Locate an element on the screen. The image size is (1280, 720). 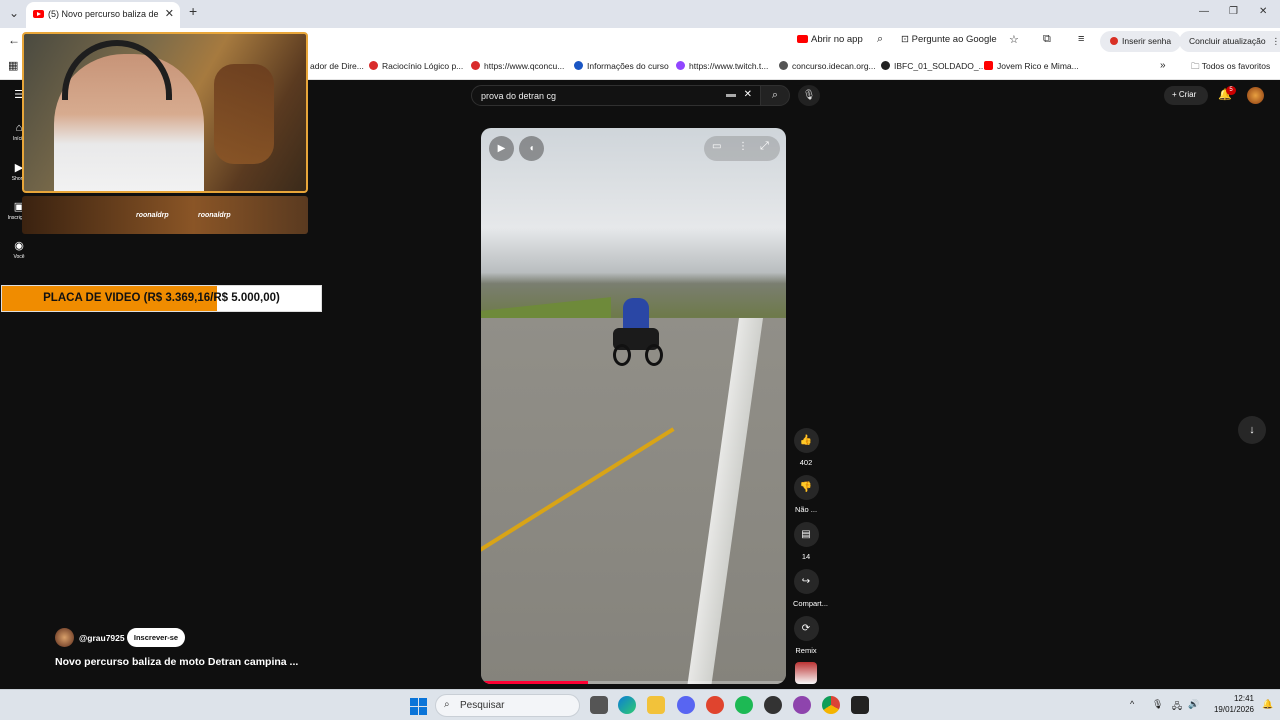
menu-dots-icon: ⋮ is located at coordinates (1275, 41).